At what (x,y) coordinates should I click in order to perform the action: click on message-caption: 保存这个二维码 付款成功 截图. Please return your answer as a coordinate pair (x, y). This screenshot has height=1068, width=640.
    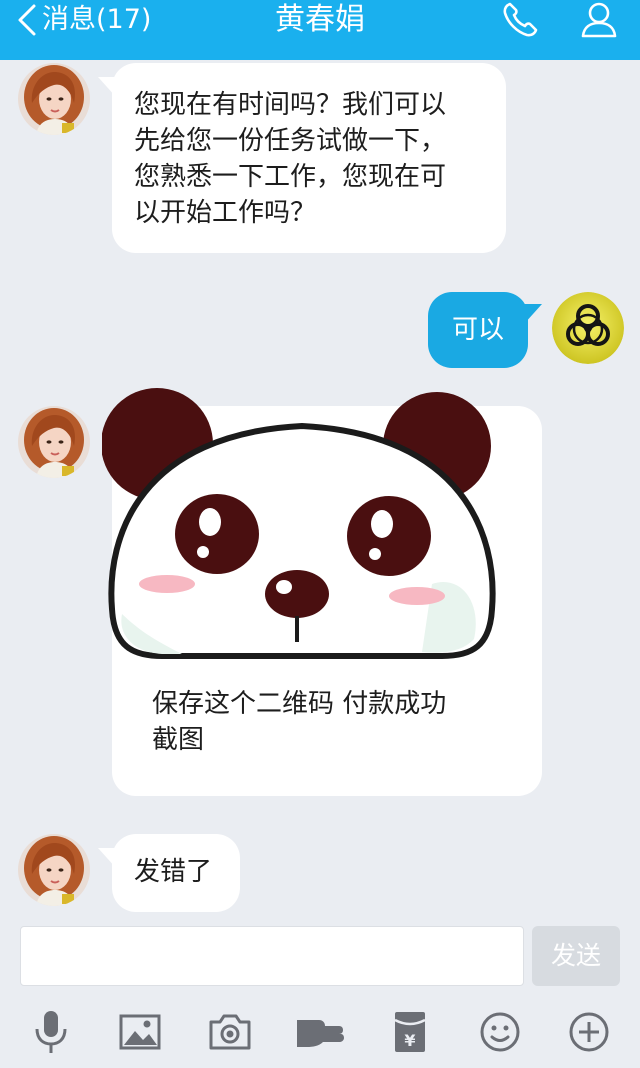
    Looking at the image, I should click on (299, 722).